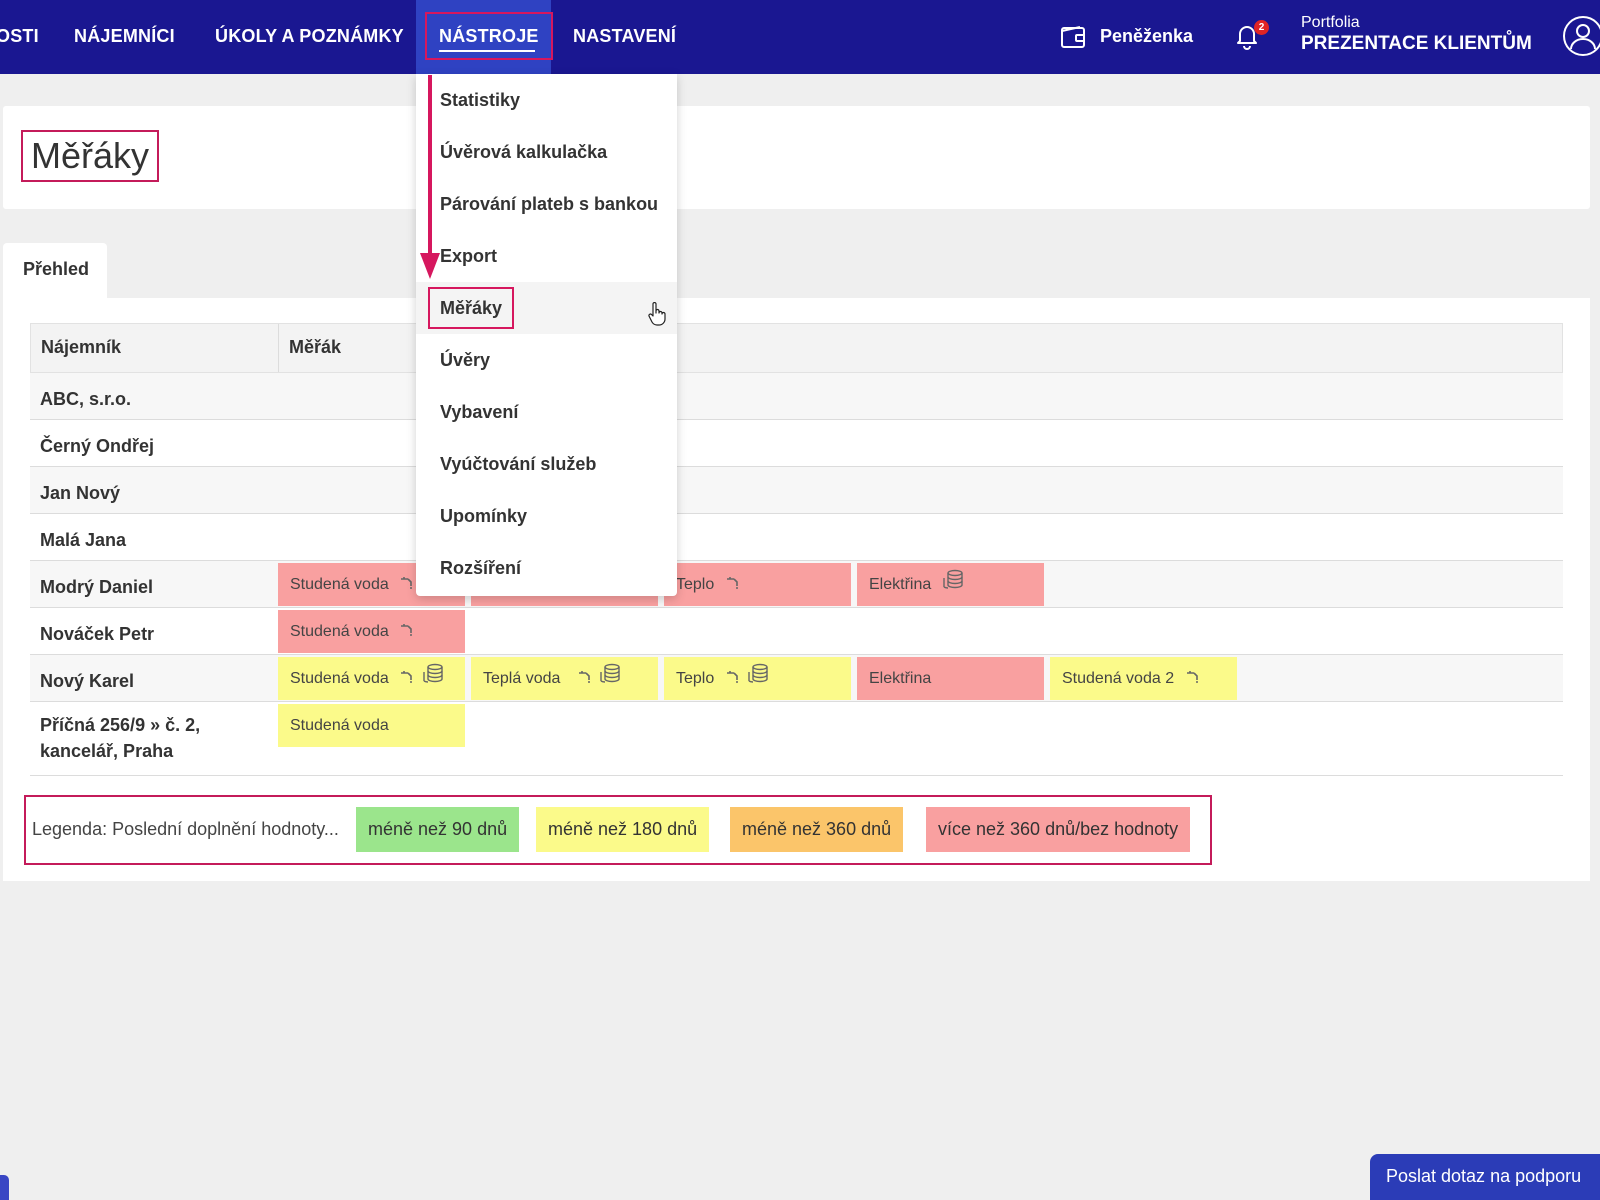 Image resolution: width=1600 pixels, height=1200 pixels. Describe the element at coordinates (309, 37) in the screenshot. I see `nav-item-ukoly-a-poznamky: ÚKOLY A POZNÁMKY` at that location.